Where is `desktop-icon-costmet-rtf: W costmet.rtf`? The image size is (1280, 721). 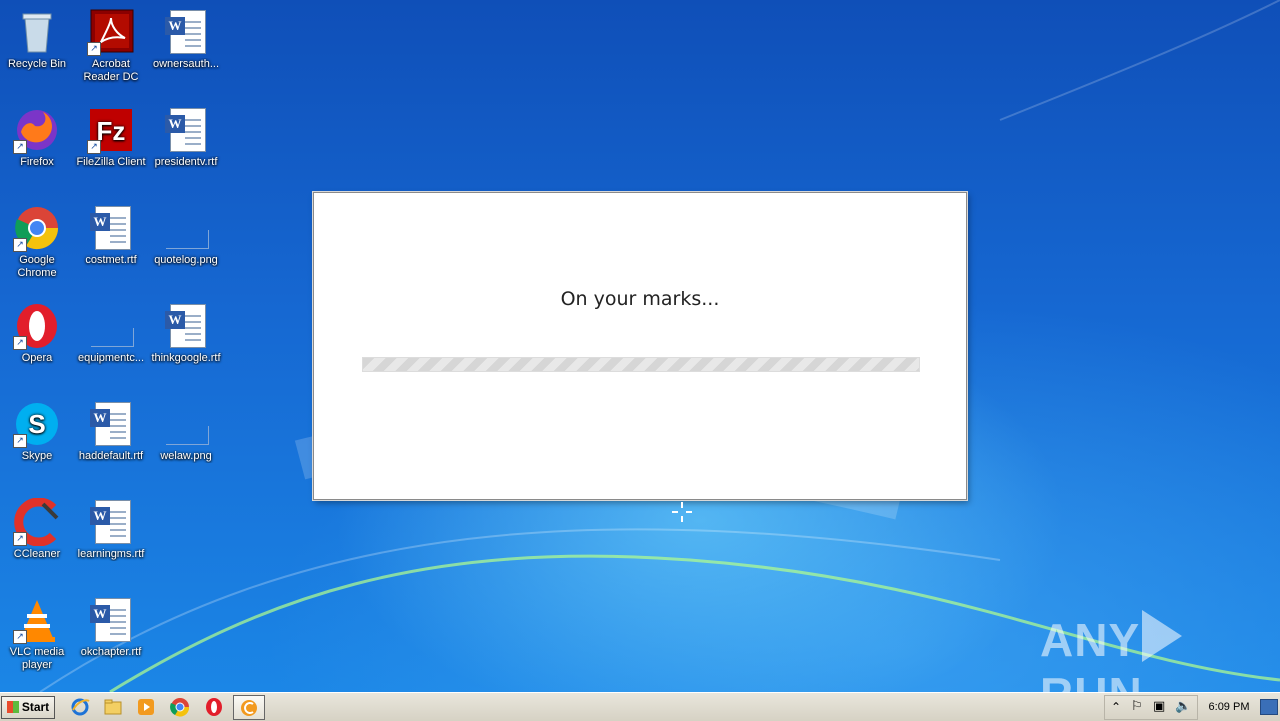 desktop-icon-costmet-rtf: W costmet.rtf is located at coordinates (111, 235).